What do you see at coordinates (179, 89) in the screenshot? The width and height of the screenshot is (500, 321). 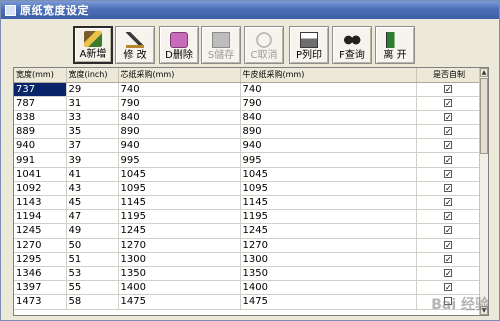 I see `cell-core-paper: 740` at bounding box center [179, 89].